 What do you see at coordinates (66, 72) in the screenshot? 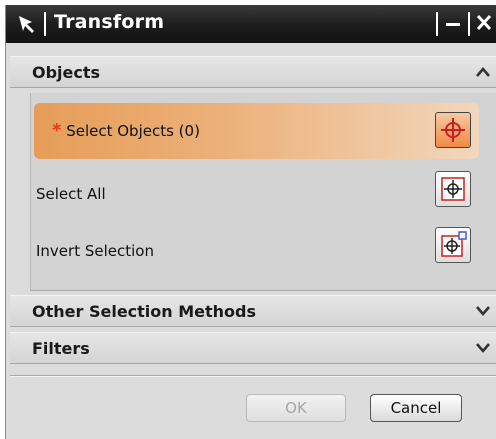
I see `section-title: Objects` at bounding box center [66, 72].